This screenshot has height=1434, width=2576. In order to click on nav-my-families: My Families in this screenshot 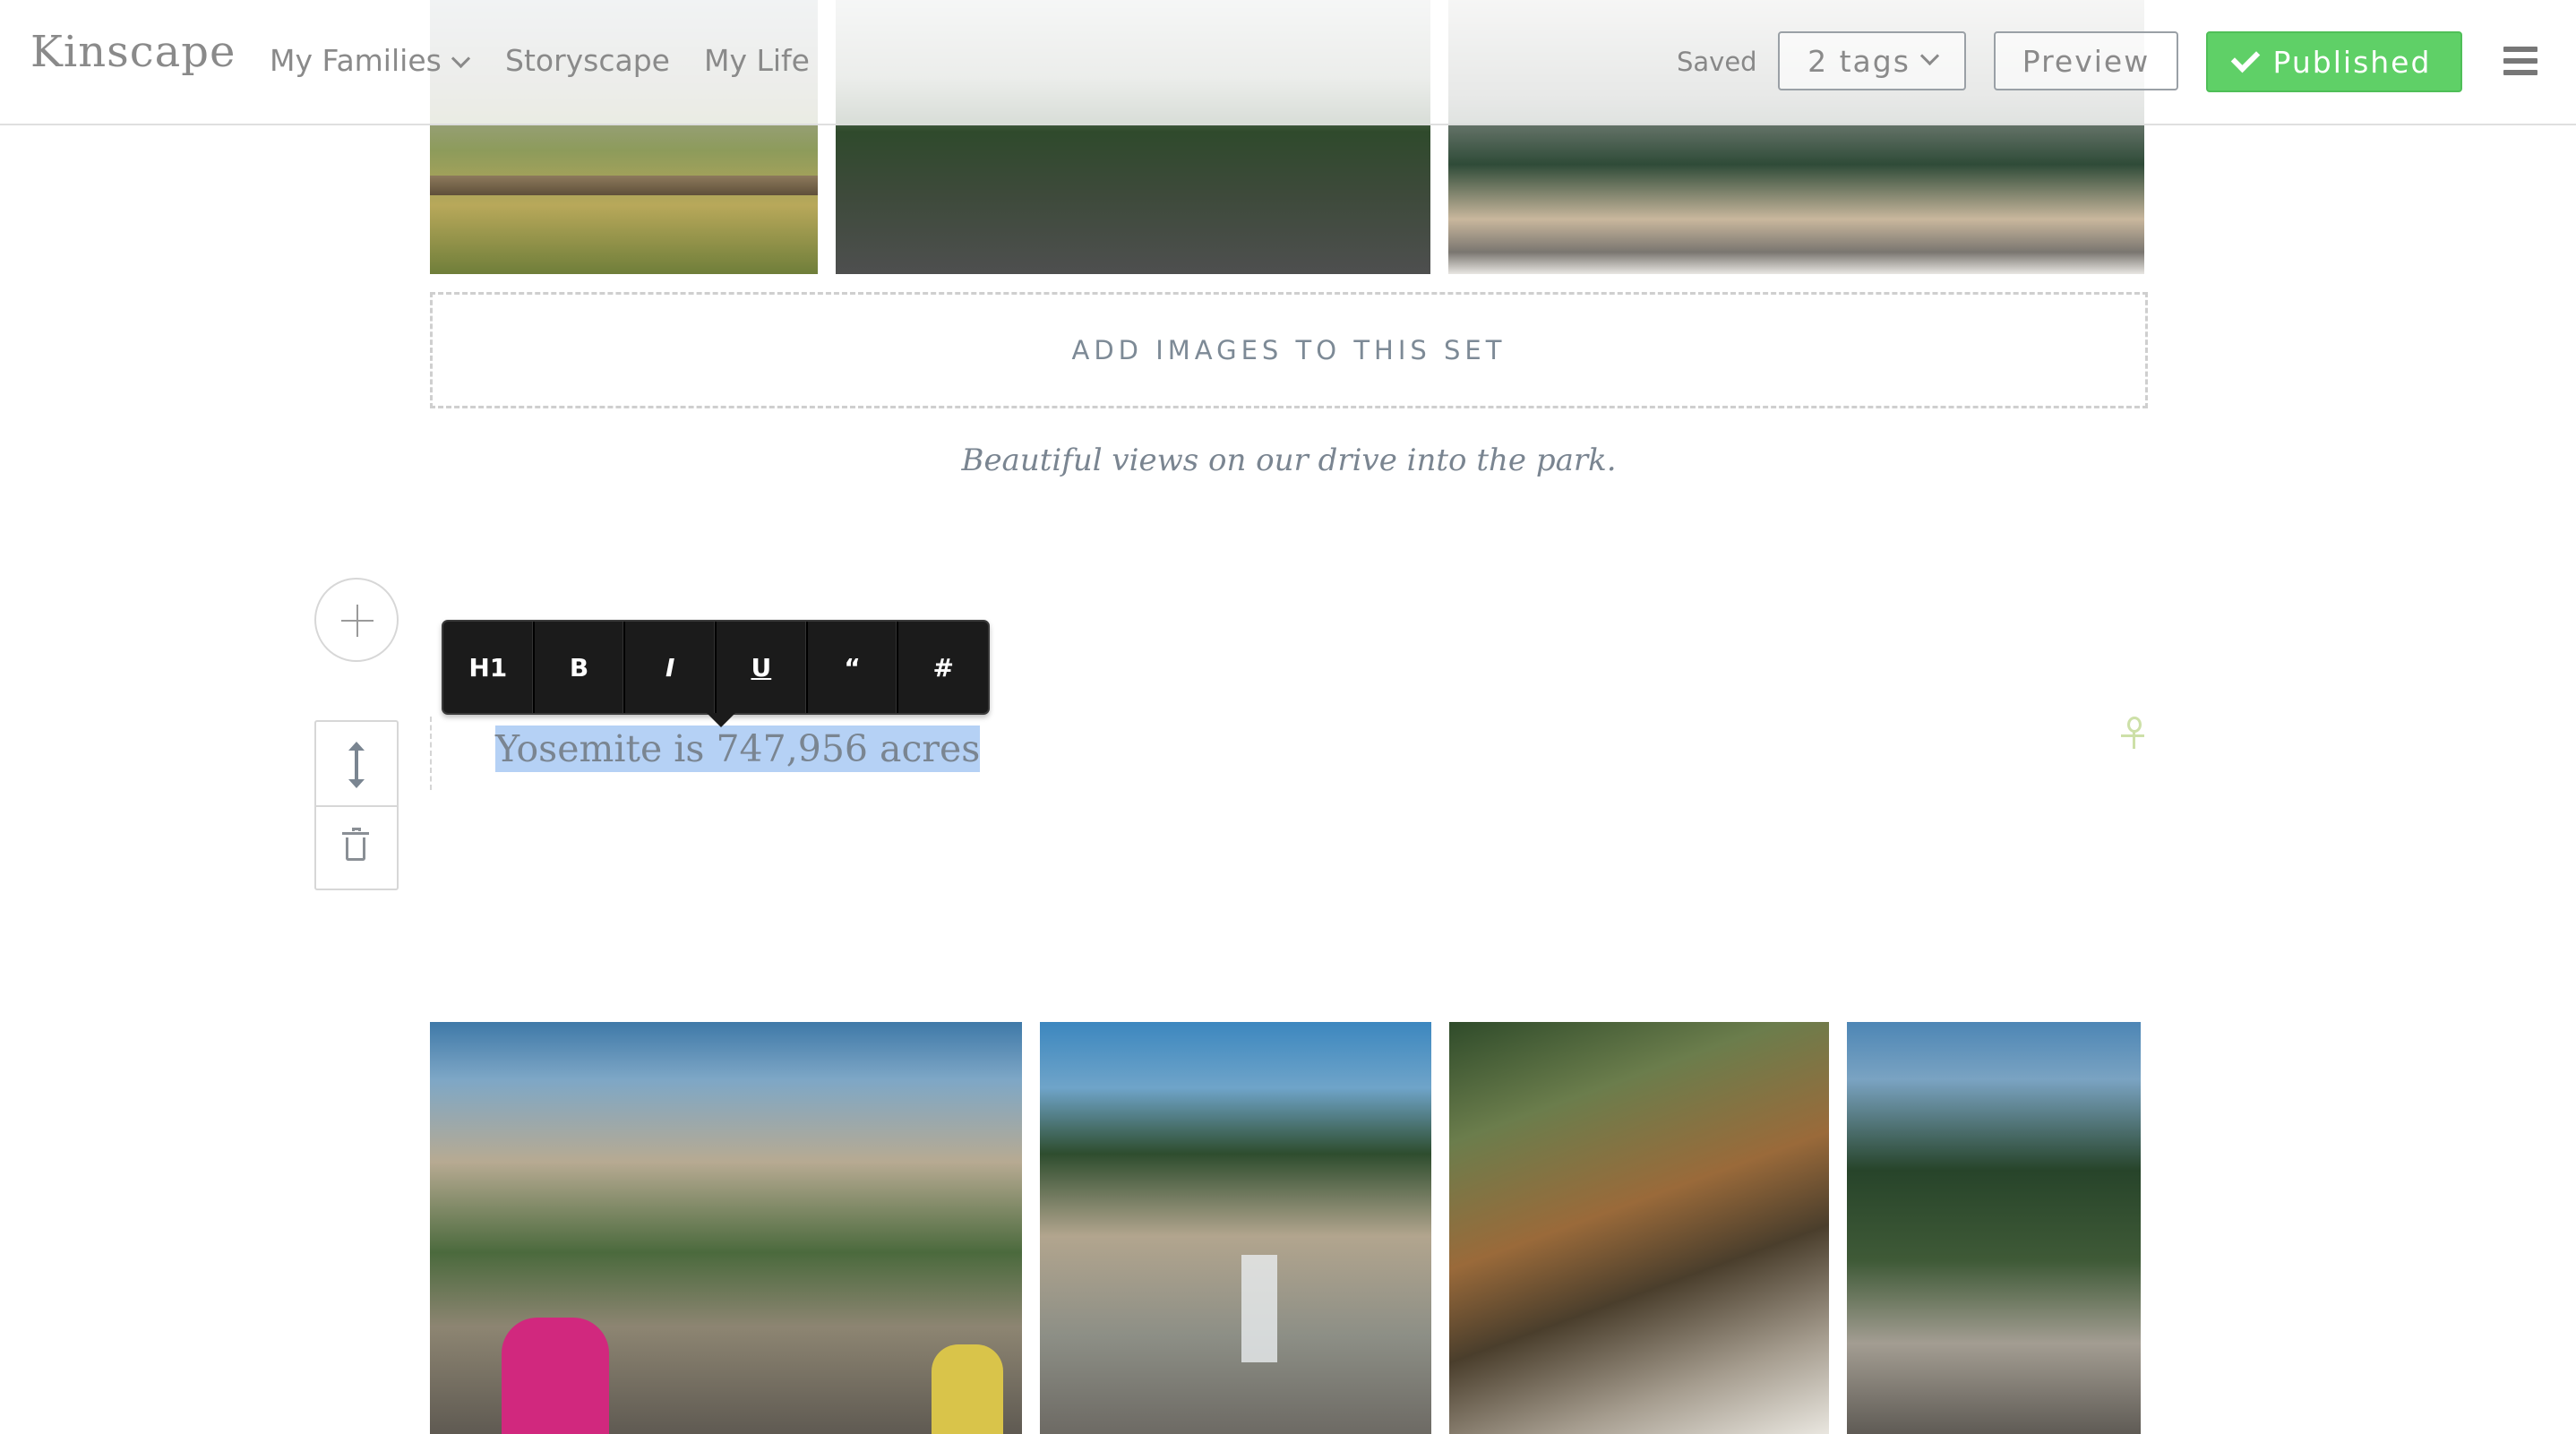, I will do `click(370, 60)`.